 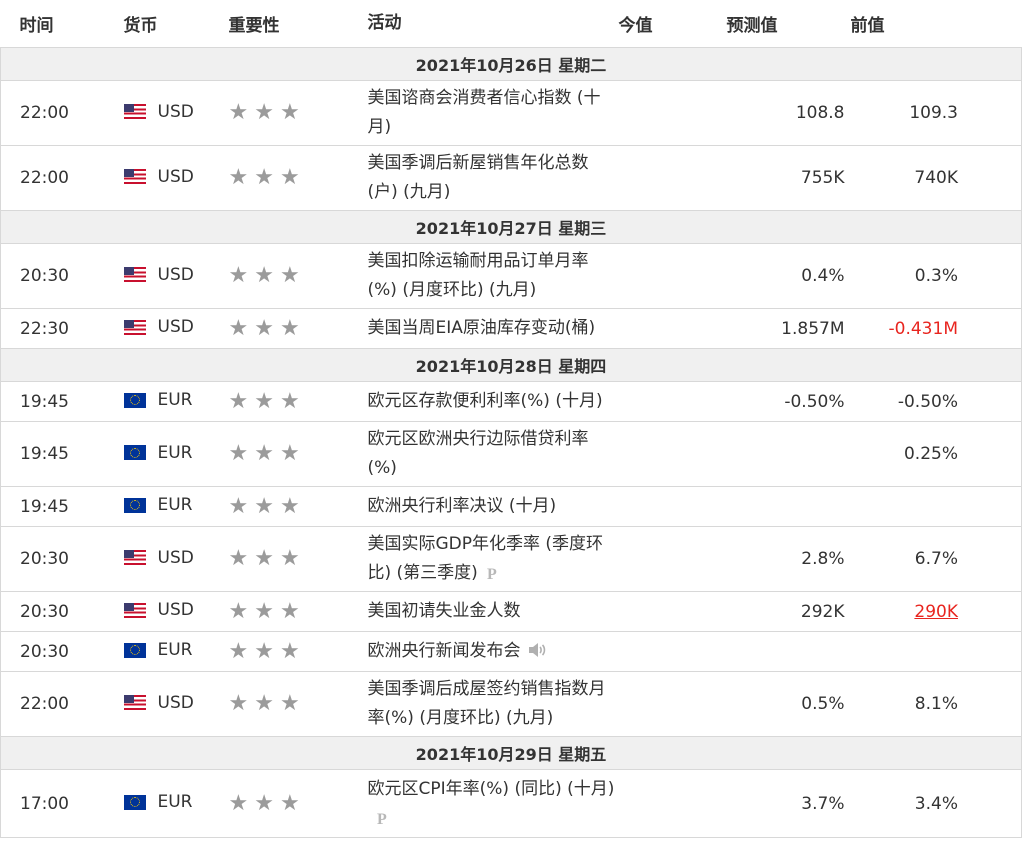 I want to click on event-name: 美国季调后新屋销售年化总数 (户) (九月), so click(x=478, y=177).